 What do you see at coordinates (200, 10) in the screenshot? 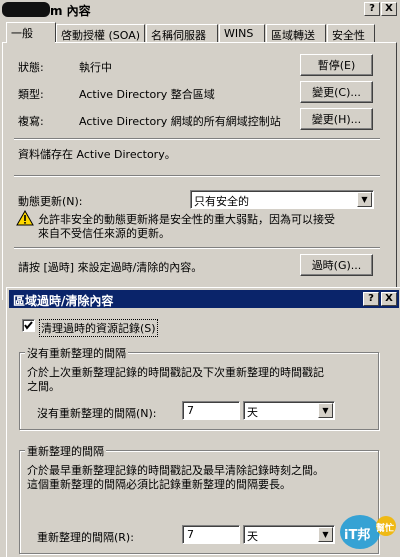
I see `outer-title-bar: m 內容 ? X` at bounding box center [200, 10].